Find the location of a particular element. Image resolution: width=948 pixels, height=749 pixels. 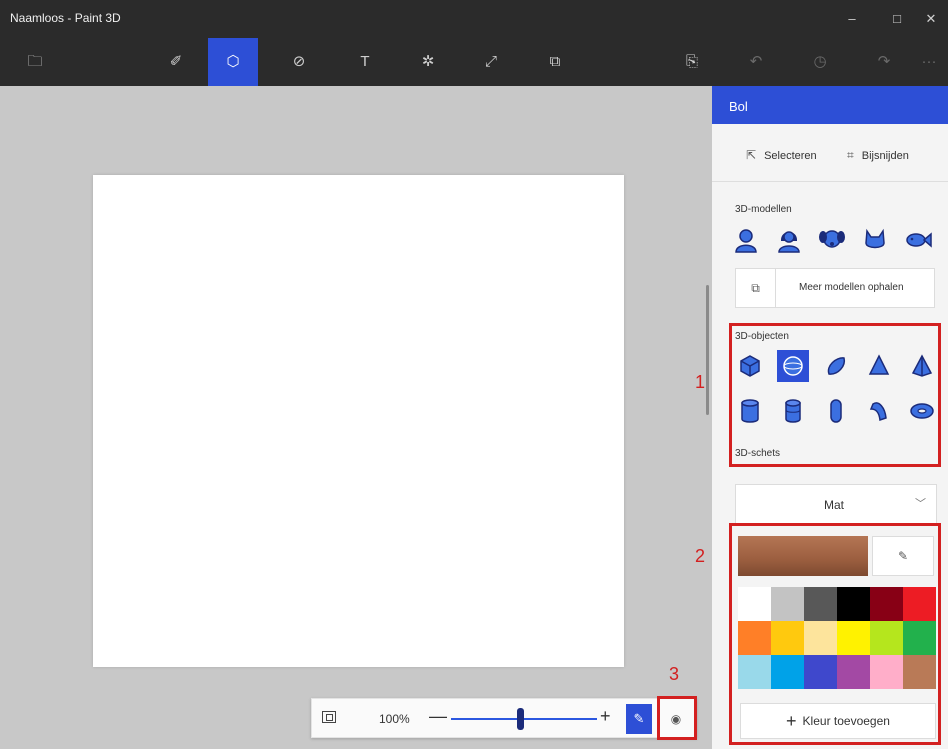

menu-icon: 🗀 is located at coordinates (35, 62).